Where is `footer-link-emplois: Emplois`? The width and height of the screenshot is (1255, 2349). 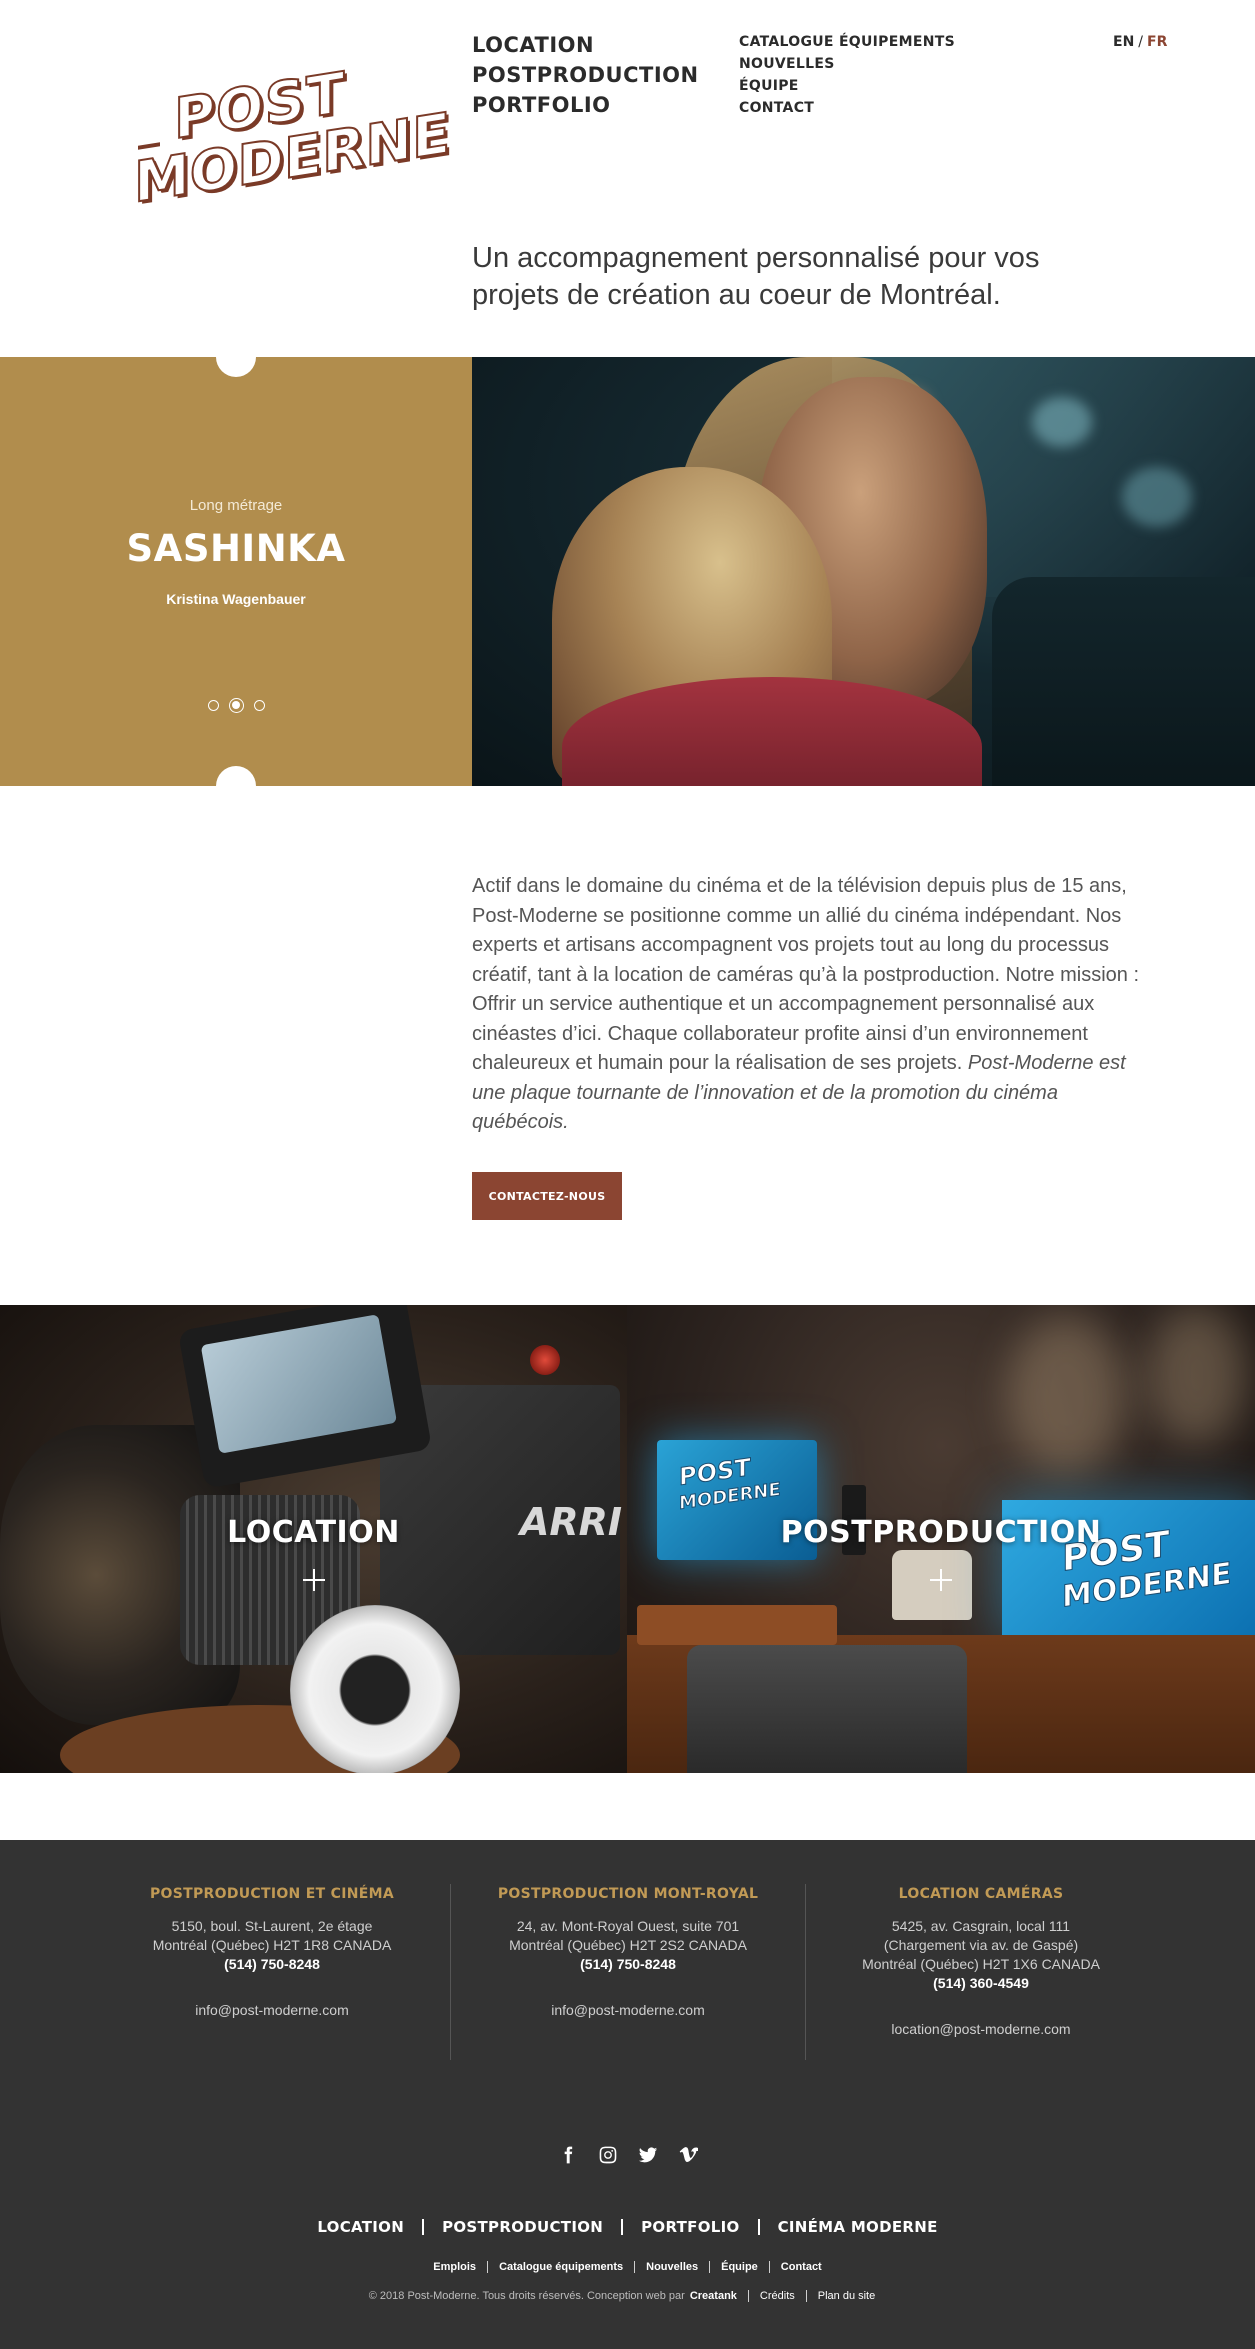
footer-link-emplois: Emplois is located at coordinates (454, 2267).